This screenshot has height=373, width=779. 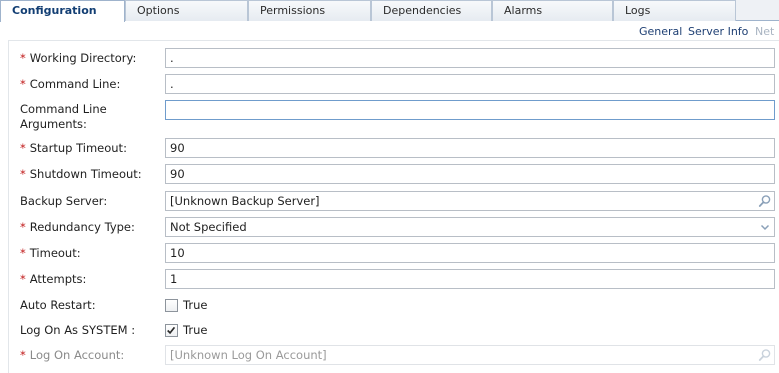 What do you see at coordinates (78, 58) in the screenshot?
I see `working-directory-label: * Working Directory:` at bounding box center [78, 58].